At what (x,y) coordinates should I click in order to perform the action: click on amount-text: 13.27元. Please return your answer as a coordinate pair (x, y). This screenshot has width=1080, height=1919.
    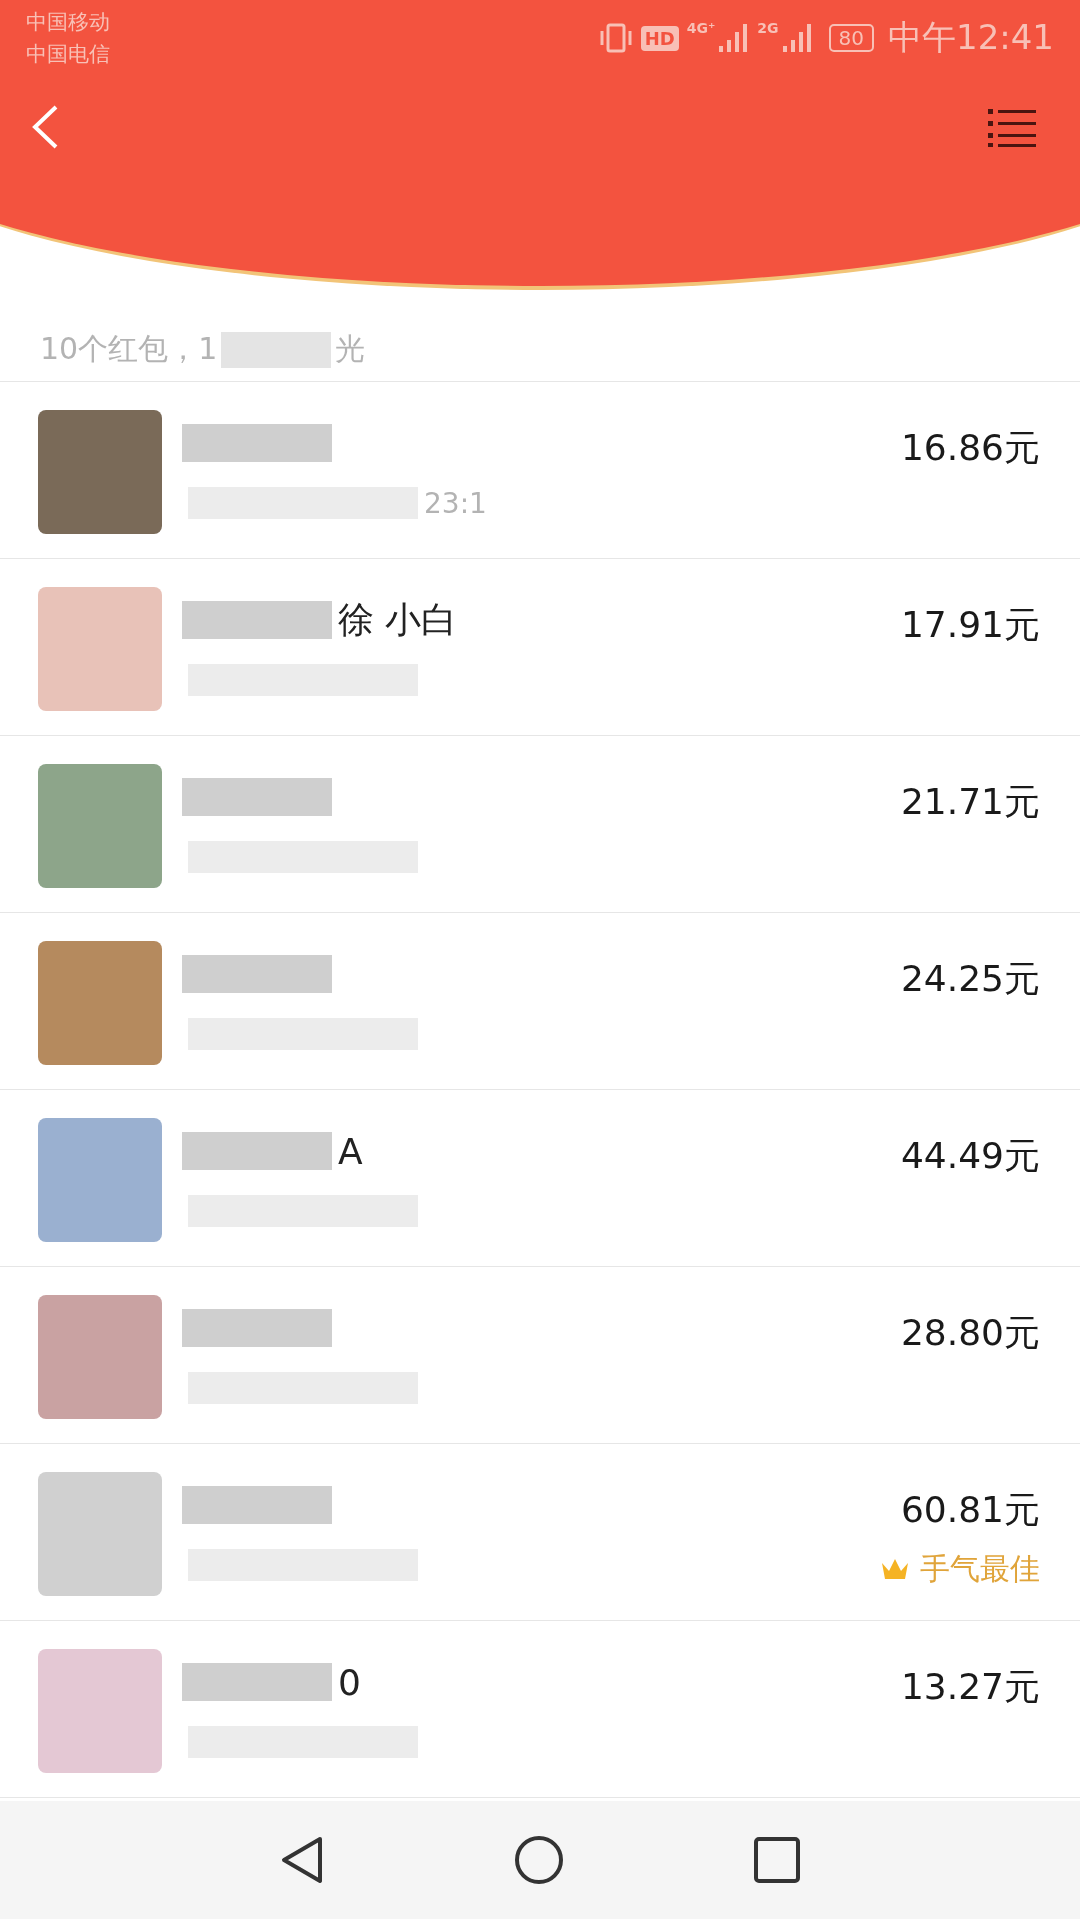
    Looking at the image, I should click on (970, 1687).